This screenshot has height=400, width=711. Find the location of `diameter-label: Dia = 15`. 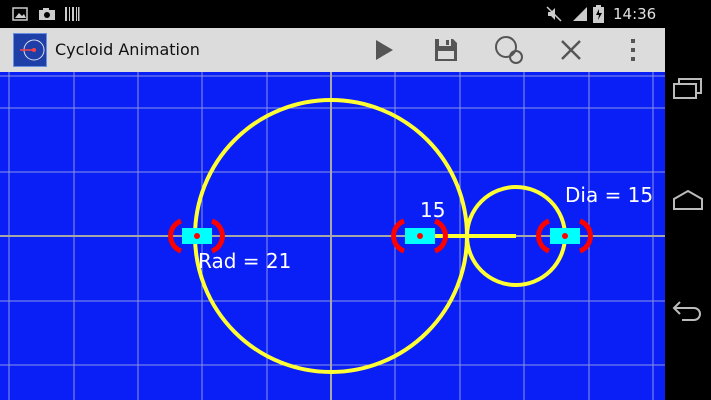

diameter-label: Dia = 15 is located at coordinates (609, 195).